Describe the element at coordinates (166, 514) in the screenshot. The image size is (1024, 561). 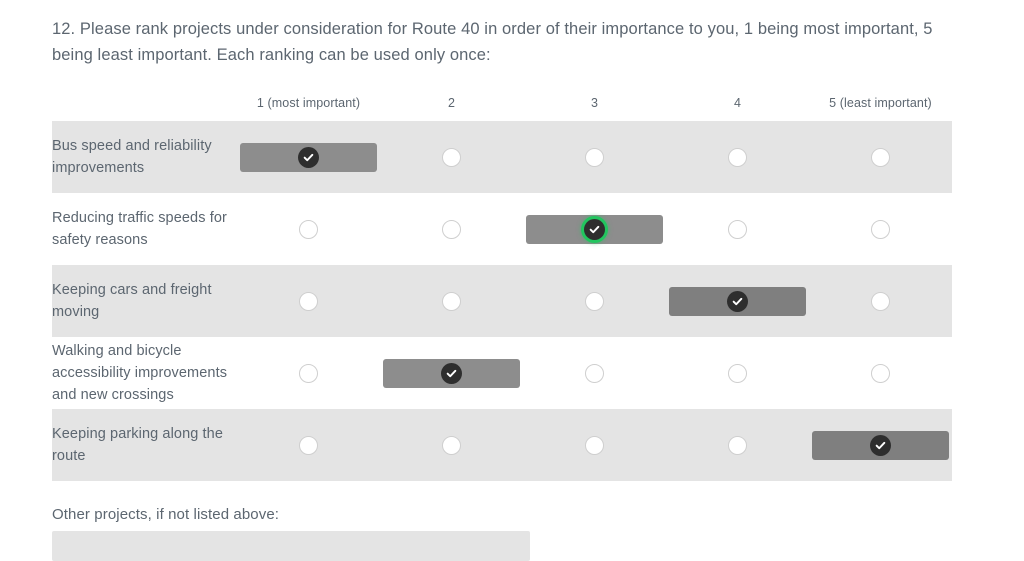
I see `other-projects-label: Other projects, if not listed above:` at that location.